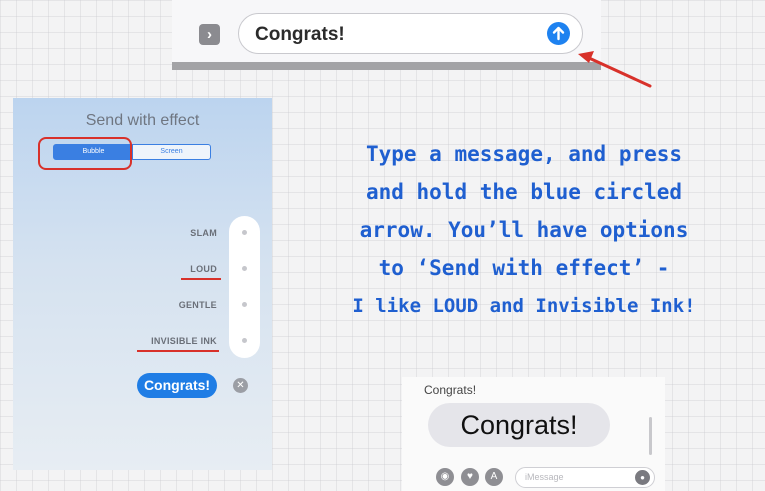 This screenshot has width=765, height=491. Describe the element at coordinates (445, 477) in the screenshot. I see `camera-icon: ◉` at that location.